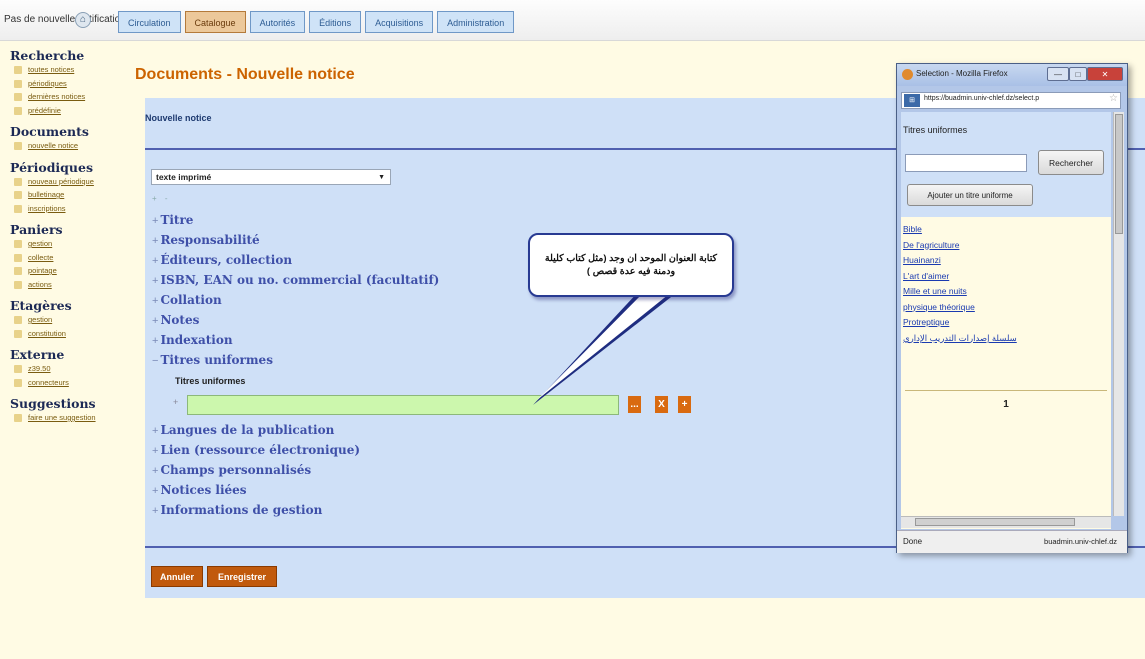  What do you see at coordinates (1071, 162) in the screenshot?
I see `search-button: Rechercher` at bounding box center [1071, 162].